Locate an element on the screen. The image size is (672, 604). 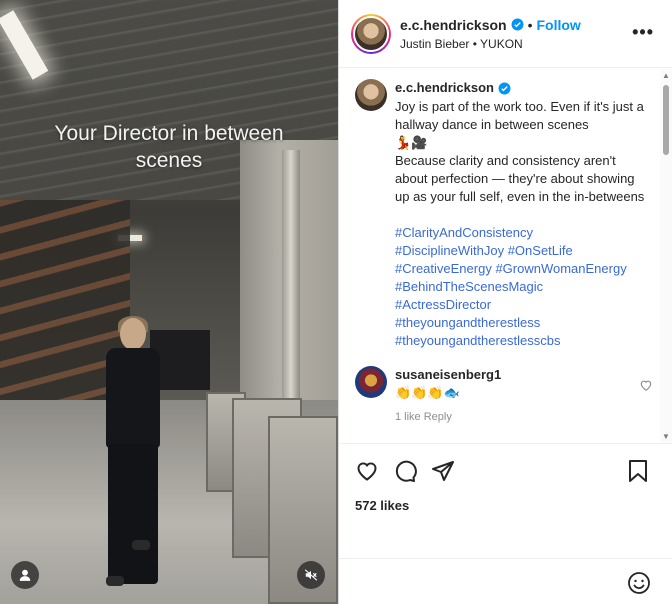
mute-button is located at coordinates (311, 575).